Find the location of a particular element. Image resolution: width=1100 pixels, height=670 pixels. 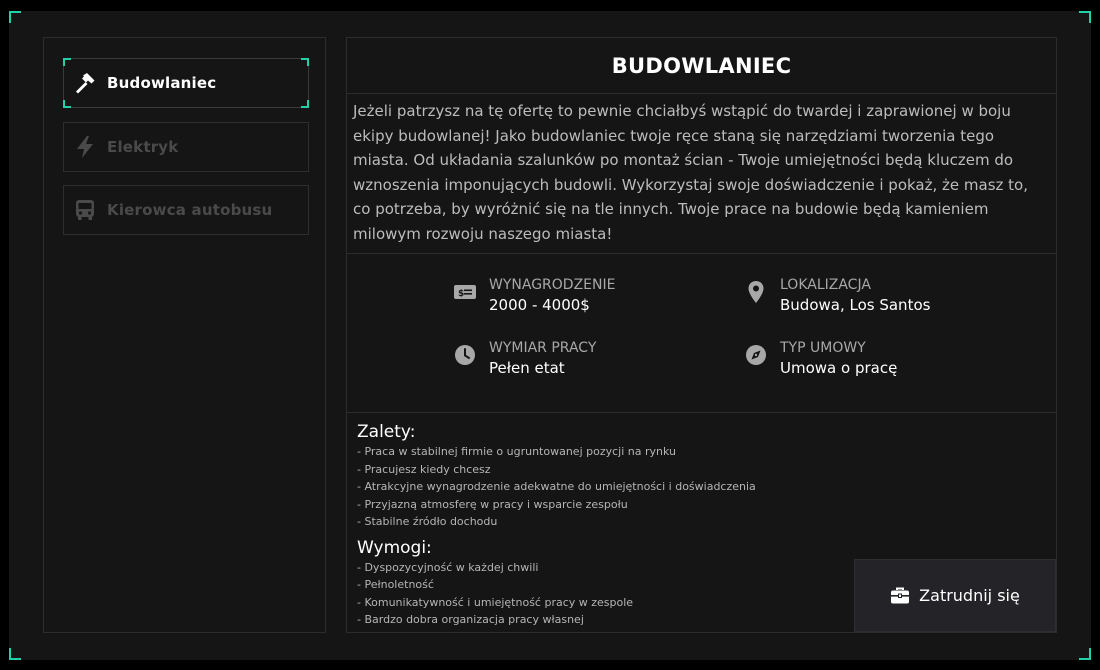

stat-contract: TYP UMOWY Umowa o pracę is located at coordinates (820, 359).